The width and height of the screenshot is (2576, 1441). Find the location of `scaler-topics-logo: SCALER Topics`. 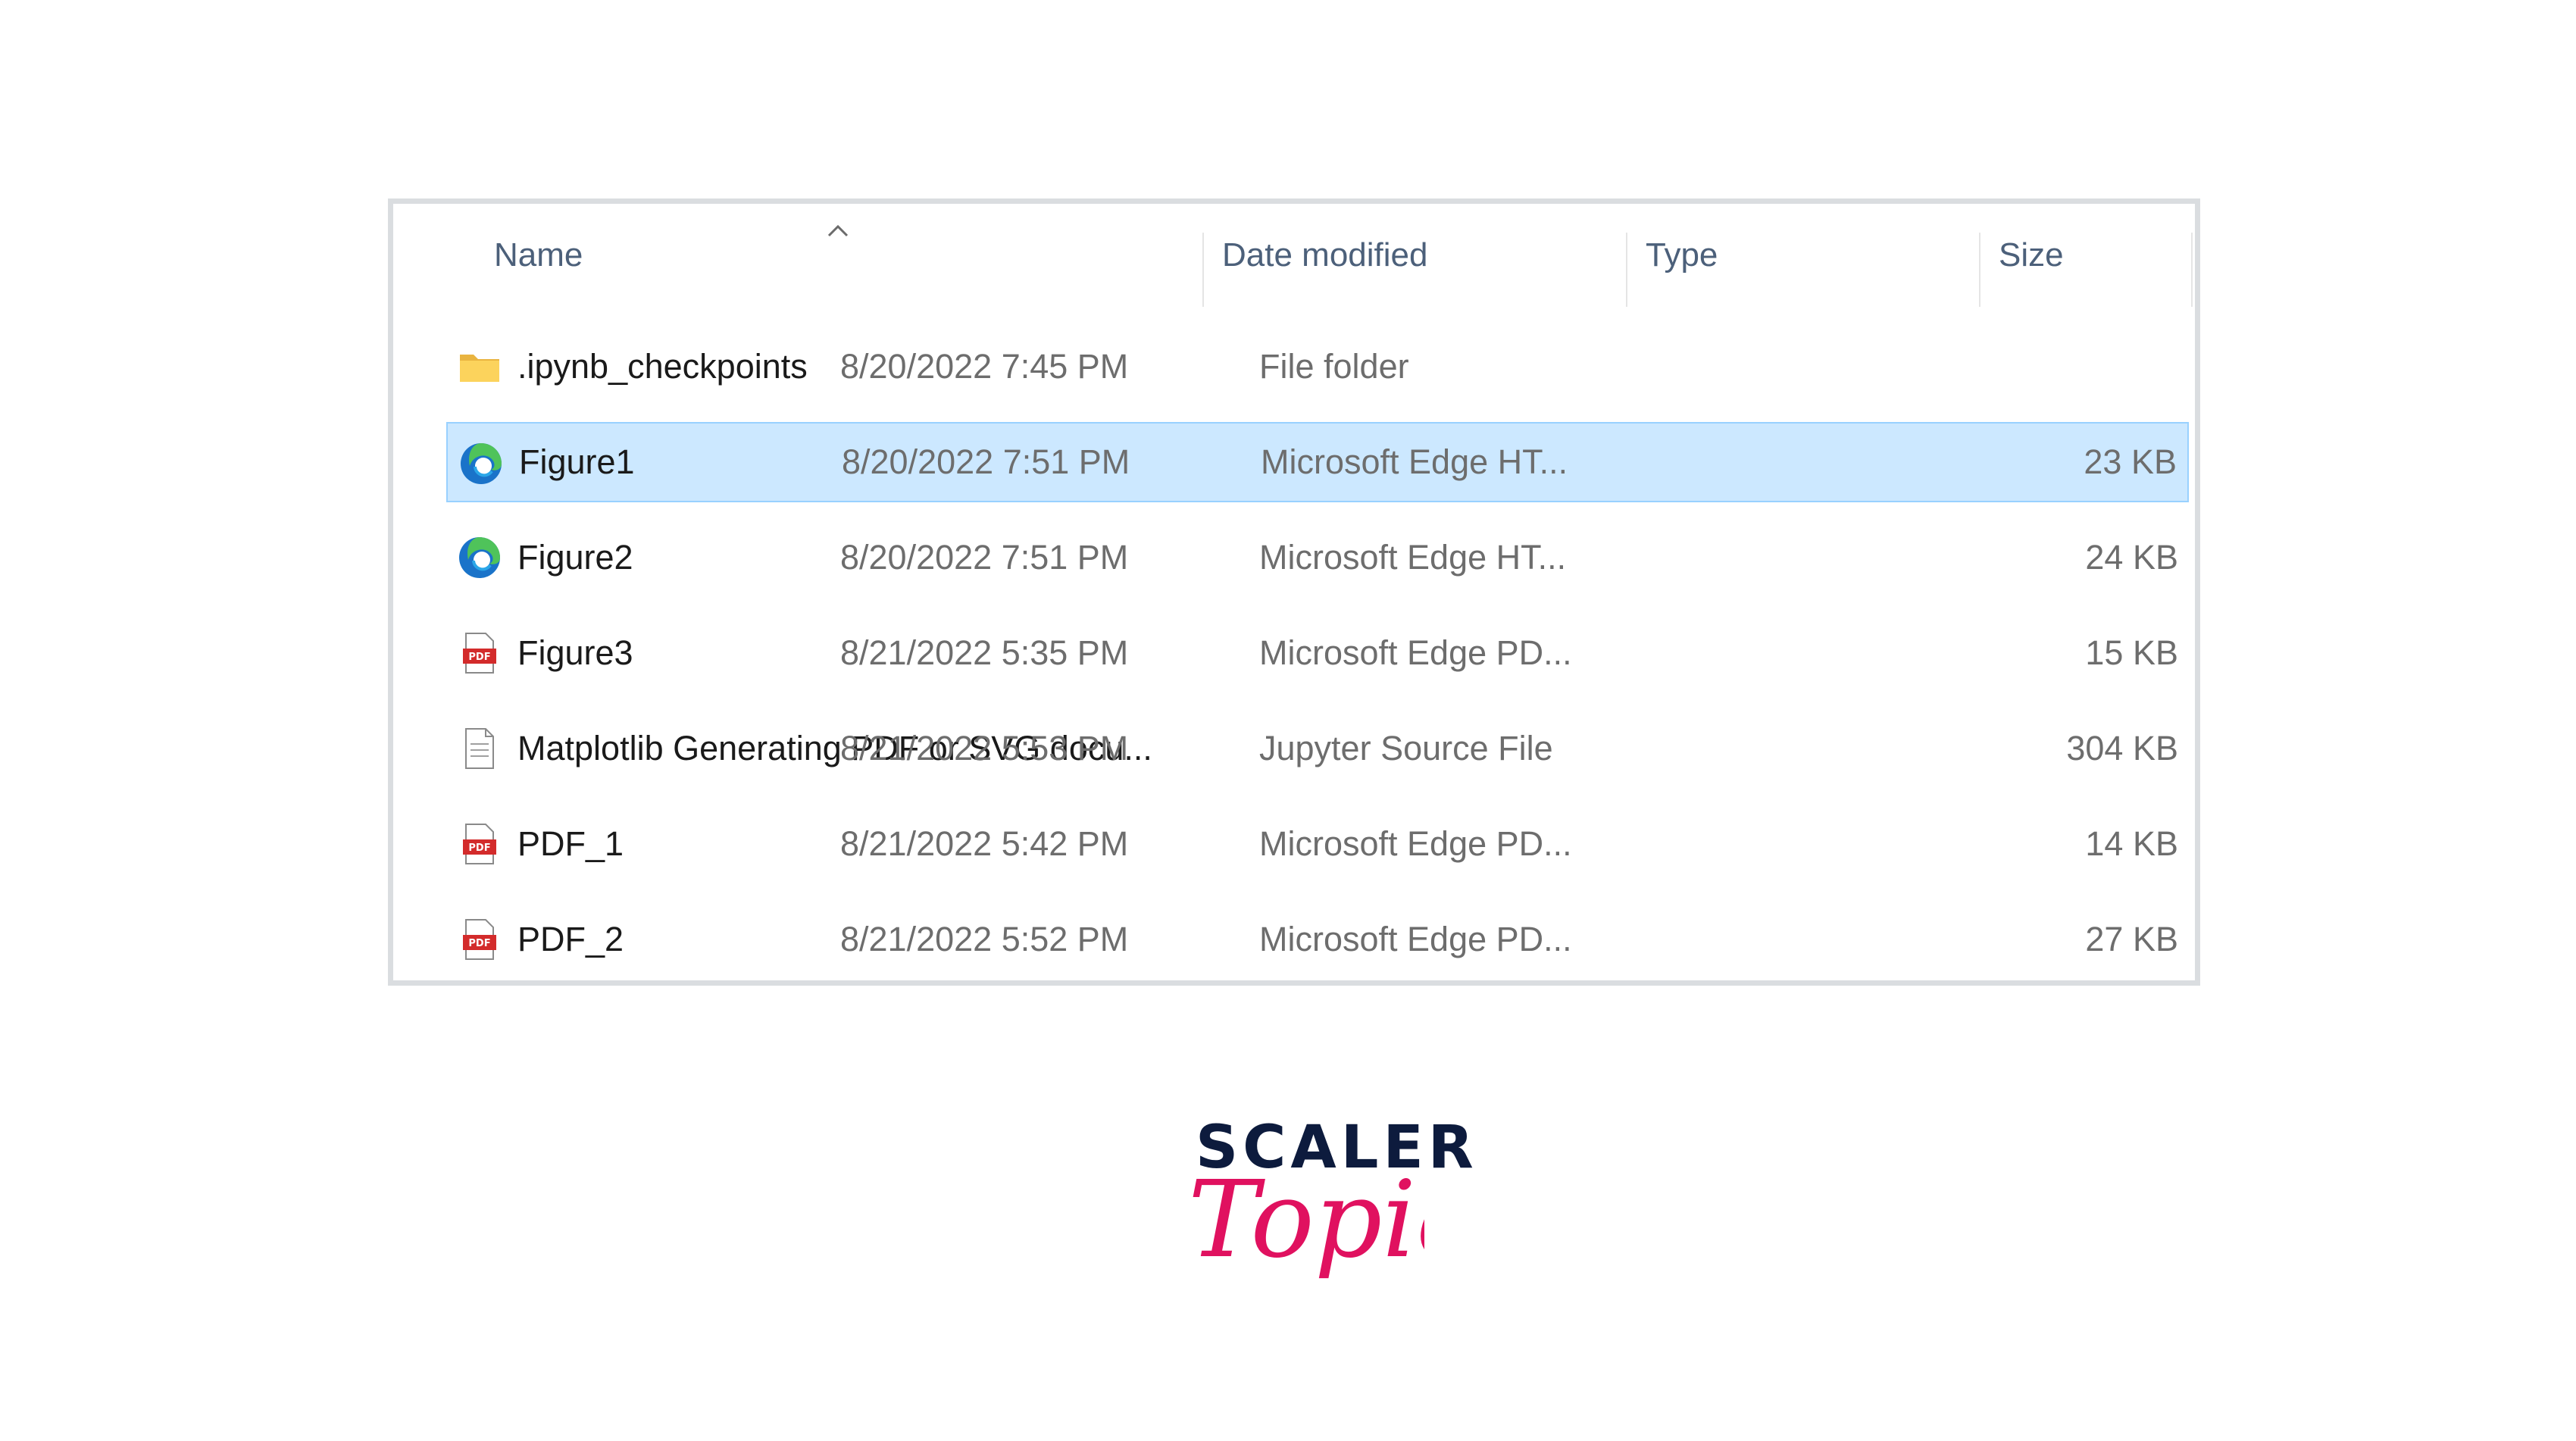

scaler-topics-logo: SCALER Topics is located at coordinates (1328, 1212).